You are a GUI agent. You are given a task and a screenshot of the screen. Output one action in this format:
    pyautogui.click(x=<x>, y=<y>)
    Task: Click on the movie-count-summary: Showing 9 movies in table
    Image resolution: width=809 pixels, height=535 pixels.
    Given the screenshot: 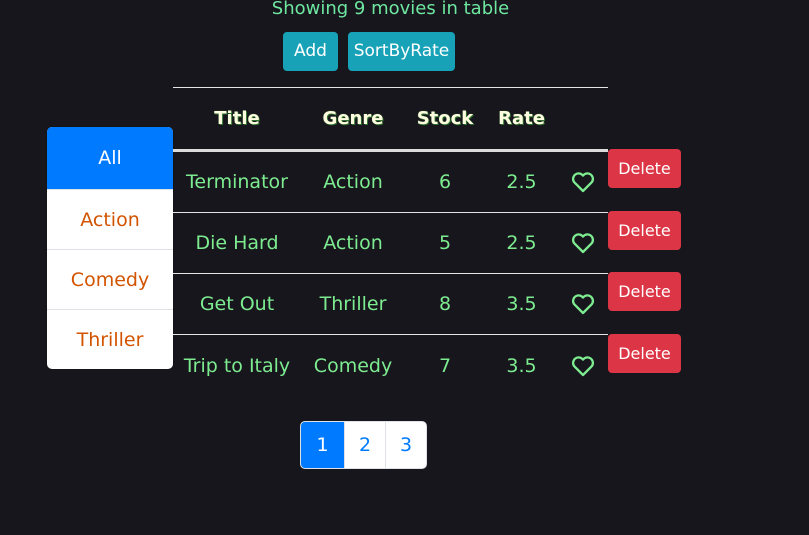 What is the action you would take?
    pyautogui.click(x=390, y=9)
    